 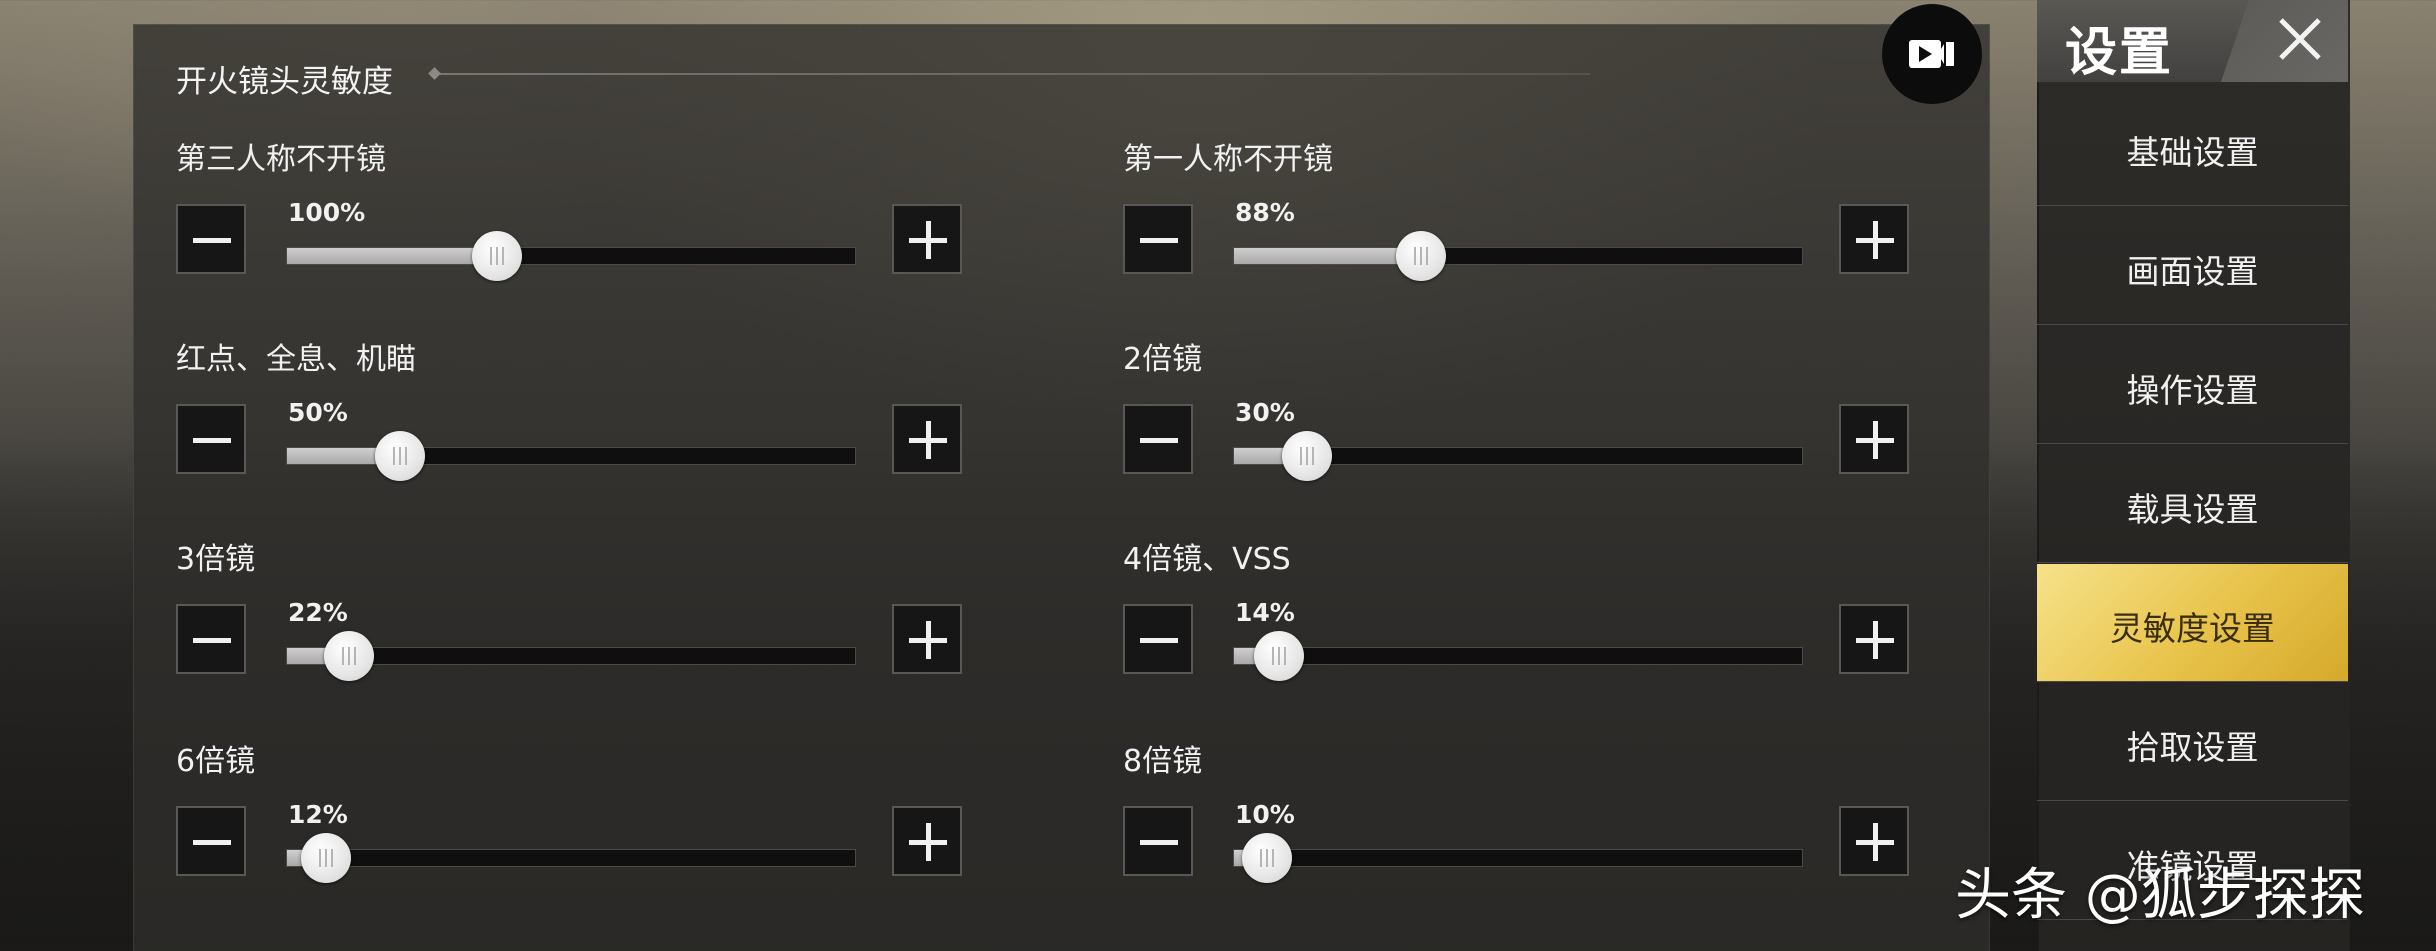 I want to click on sidebar-item-1: 画面设置, so click(x=2192, y=266).